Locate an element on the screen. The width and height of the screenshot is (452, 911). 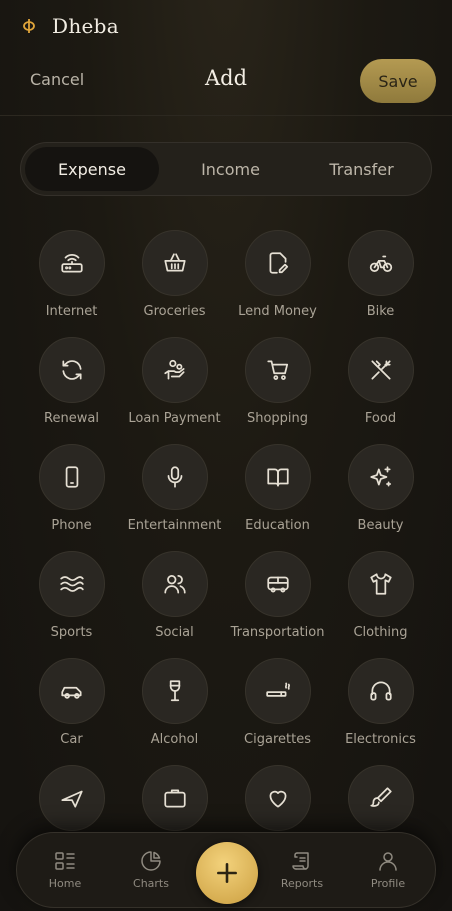
brand-name: Dheba is located at coordinates (85, 26).